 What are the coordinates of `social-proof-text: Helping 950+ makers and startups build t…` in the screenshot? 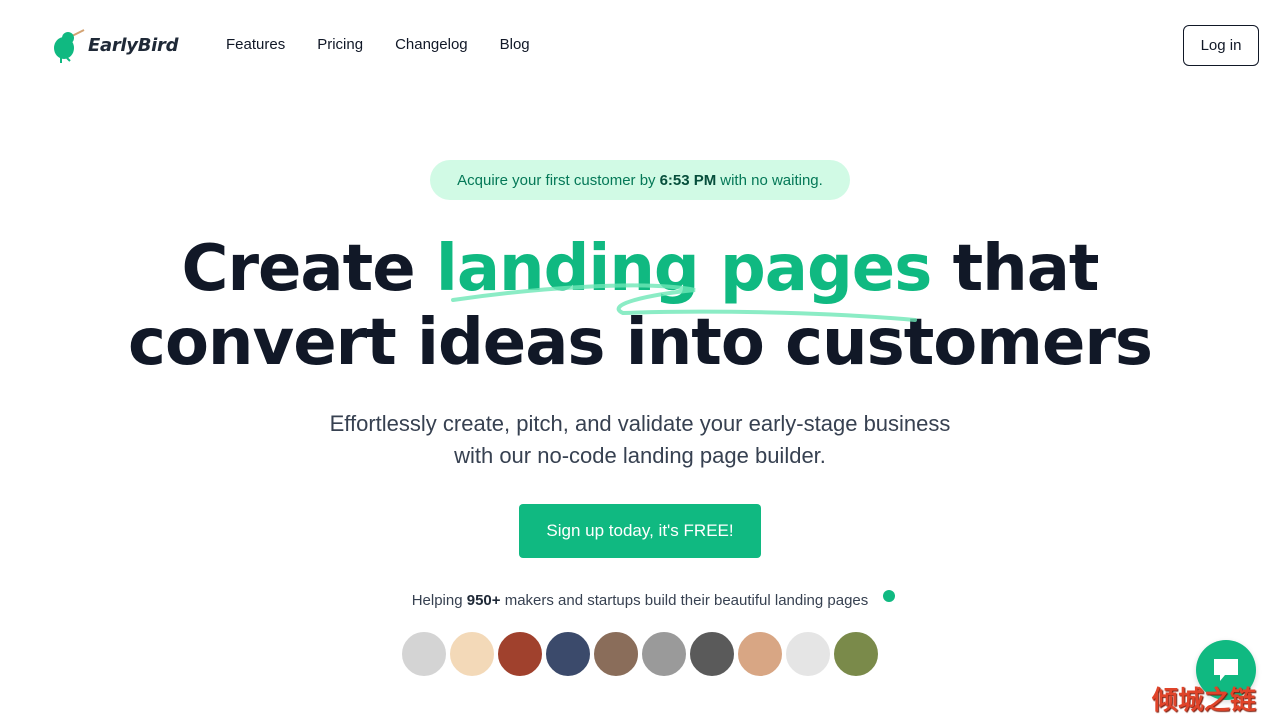 It's located at (640, 600).